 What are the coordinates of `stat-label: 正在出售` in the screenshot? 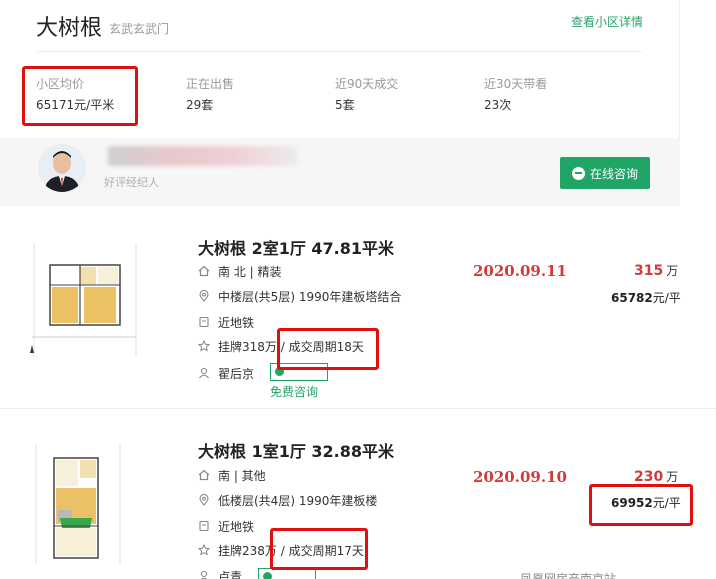 It's located at (210, 84).